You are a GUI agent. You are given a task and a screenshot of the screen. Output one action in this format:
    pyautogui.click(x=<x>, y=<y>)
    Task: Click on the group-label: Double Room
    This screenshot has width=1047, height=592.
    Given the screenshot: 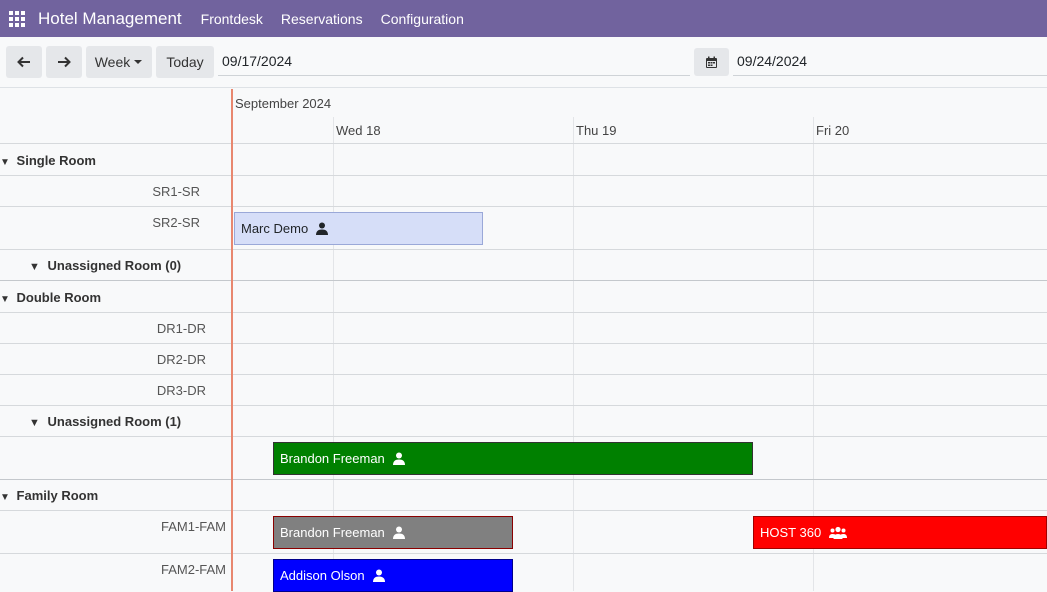 What is the action you would take?
    pyautogui.click(x=59, y=297)
    